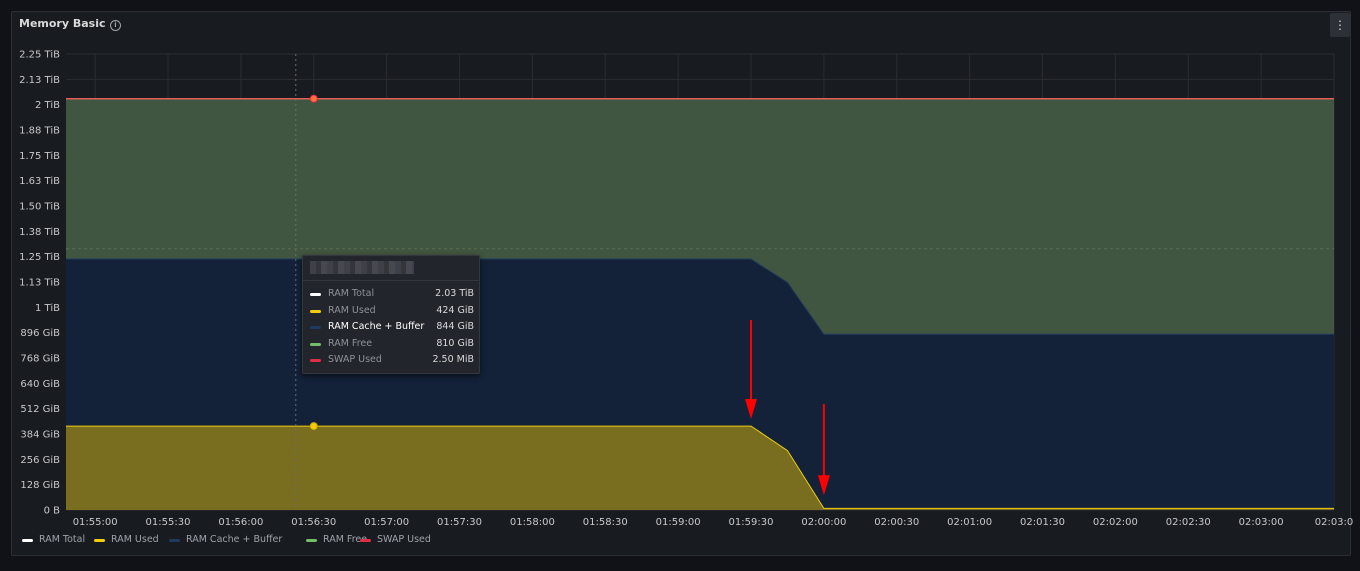  I want to click on y-tick-label: 1.13 TiB, so click(39, 283).